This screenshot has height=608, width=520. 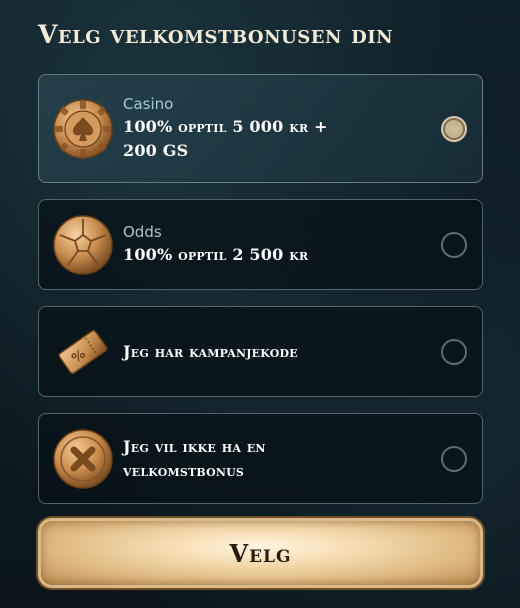 I want to click on option-promo-code-text: Jeg har kampanjekode, so click(x=272, y=352).